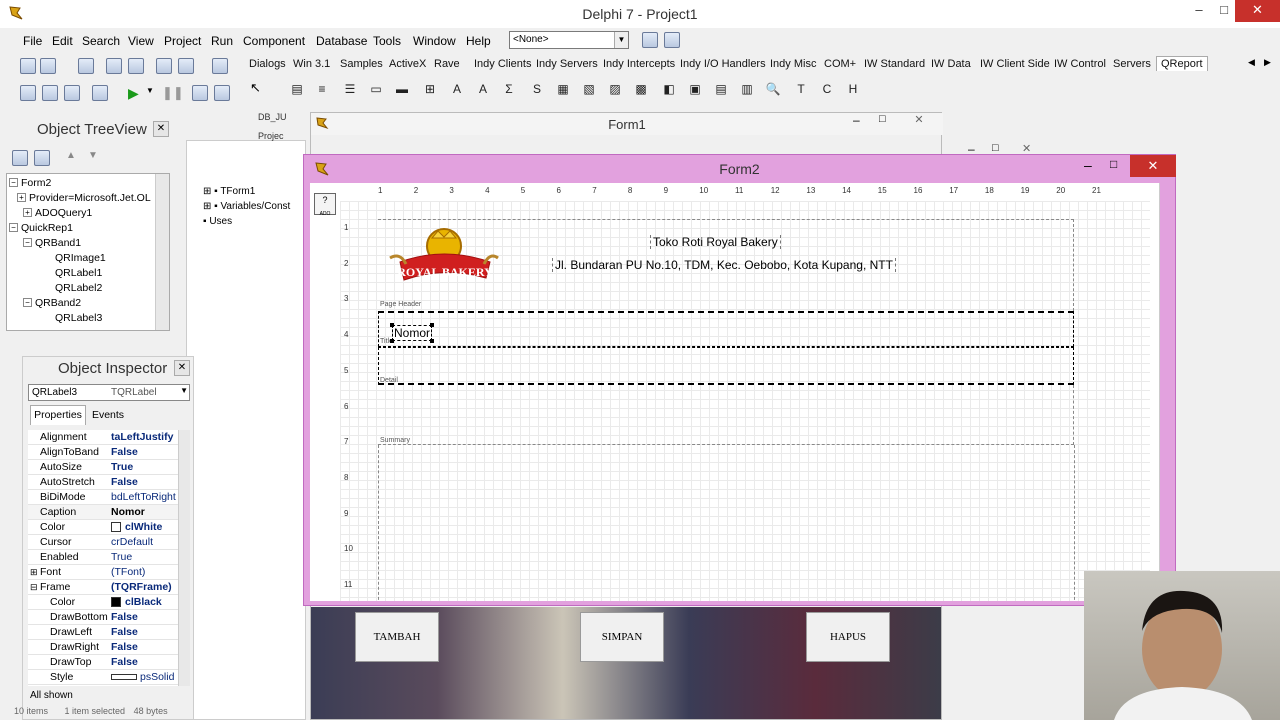  I want to click on desktop-layout-select: <None> ▼, so click(569, 40).